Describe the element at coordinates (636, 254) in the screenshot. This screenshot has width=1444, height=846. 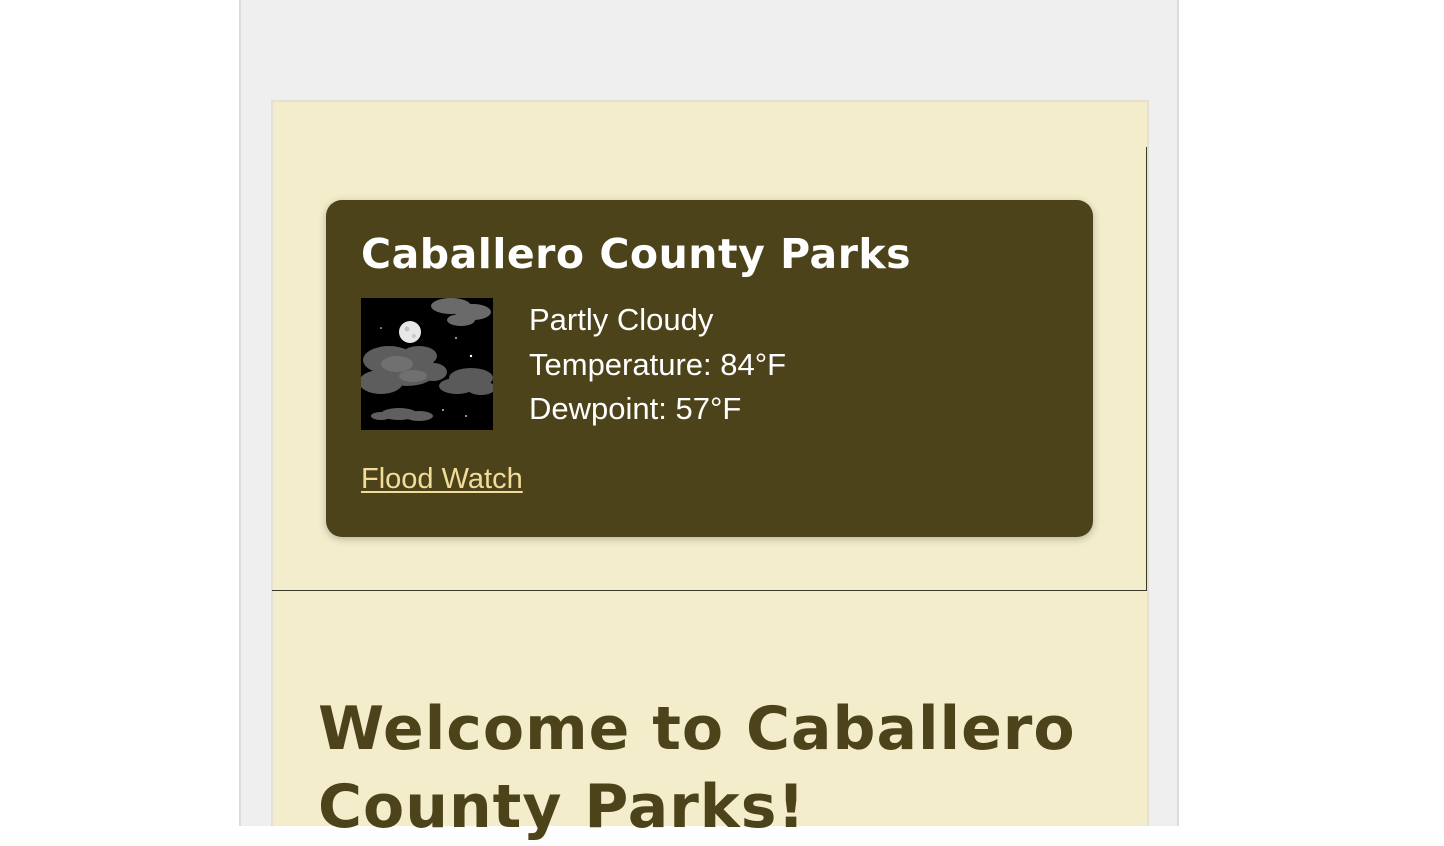
I see `site-title: Caballero County Parks` at that location.